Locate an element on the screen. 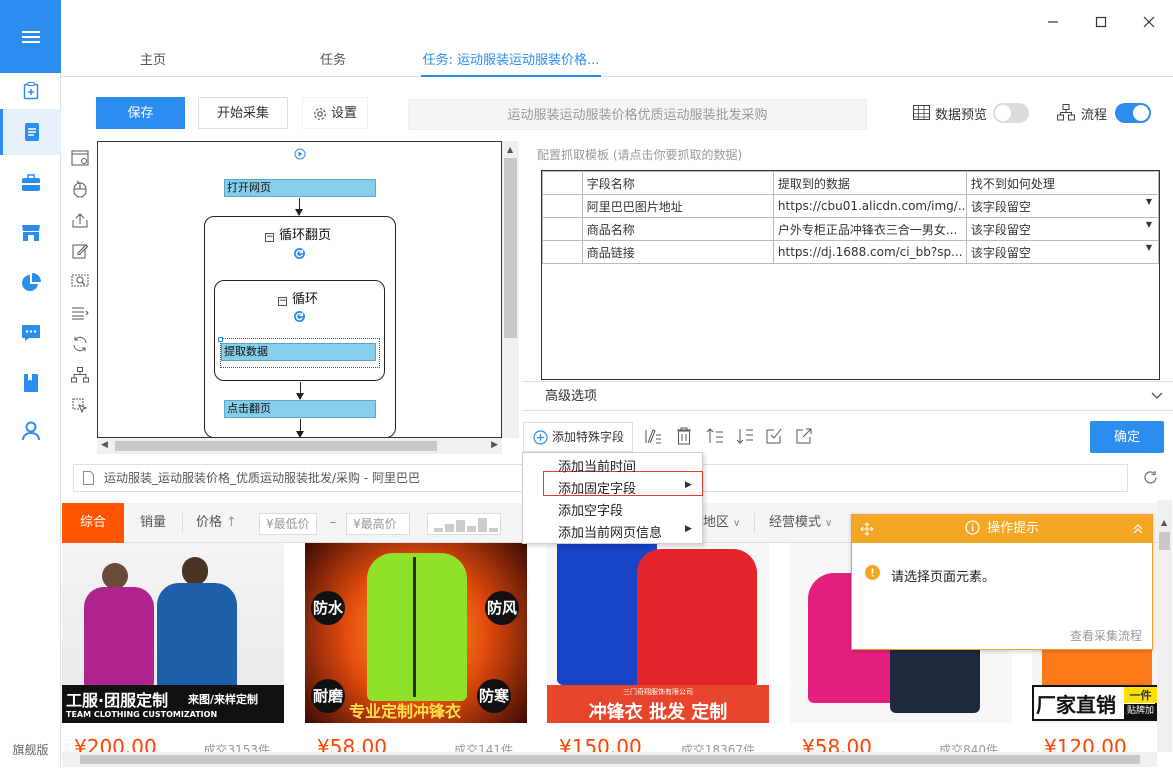 This screenshot has height=768, width=1173. sidebar-item-store is located at coordinates (30, 233).